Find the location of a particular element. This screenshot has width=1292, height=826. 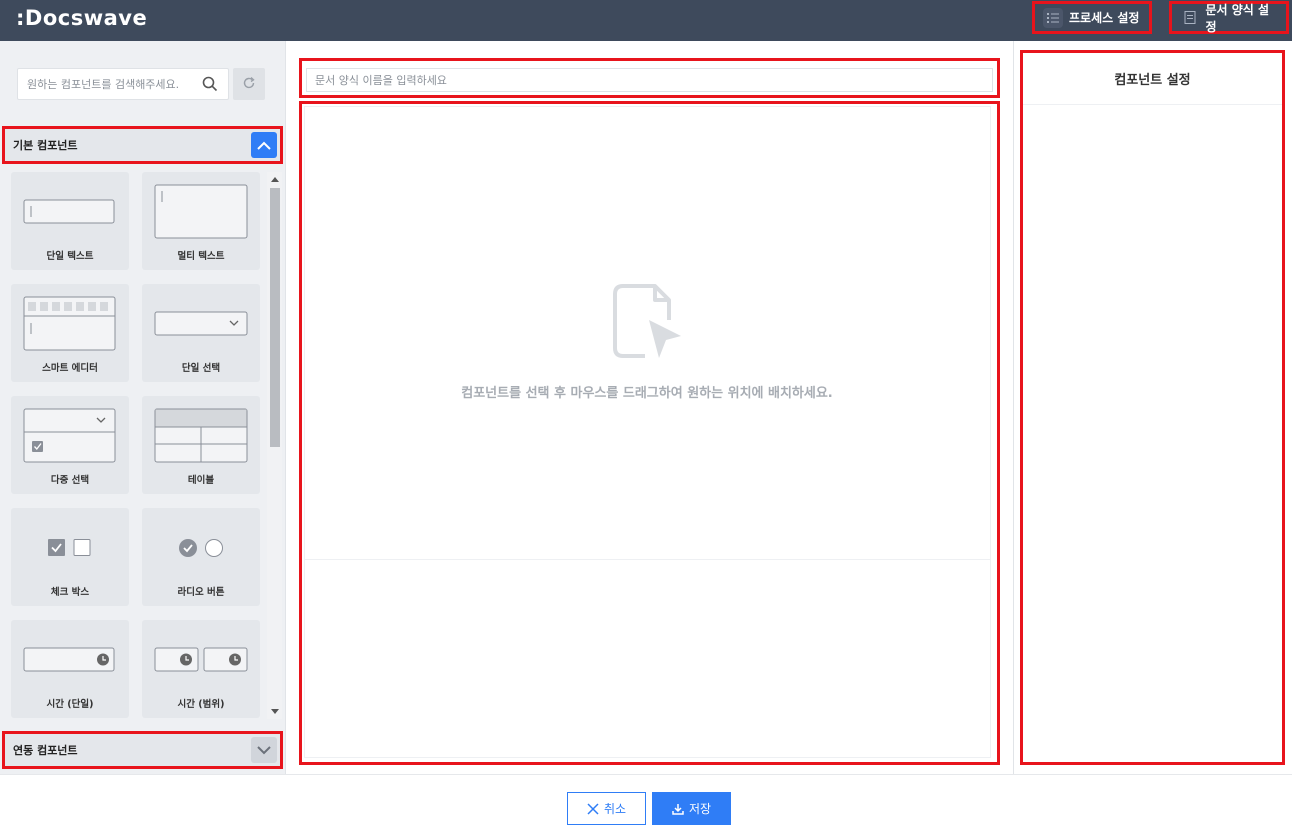

component-card: 테이블 is located at coordinates (201, 445).